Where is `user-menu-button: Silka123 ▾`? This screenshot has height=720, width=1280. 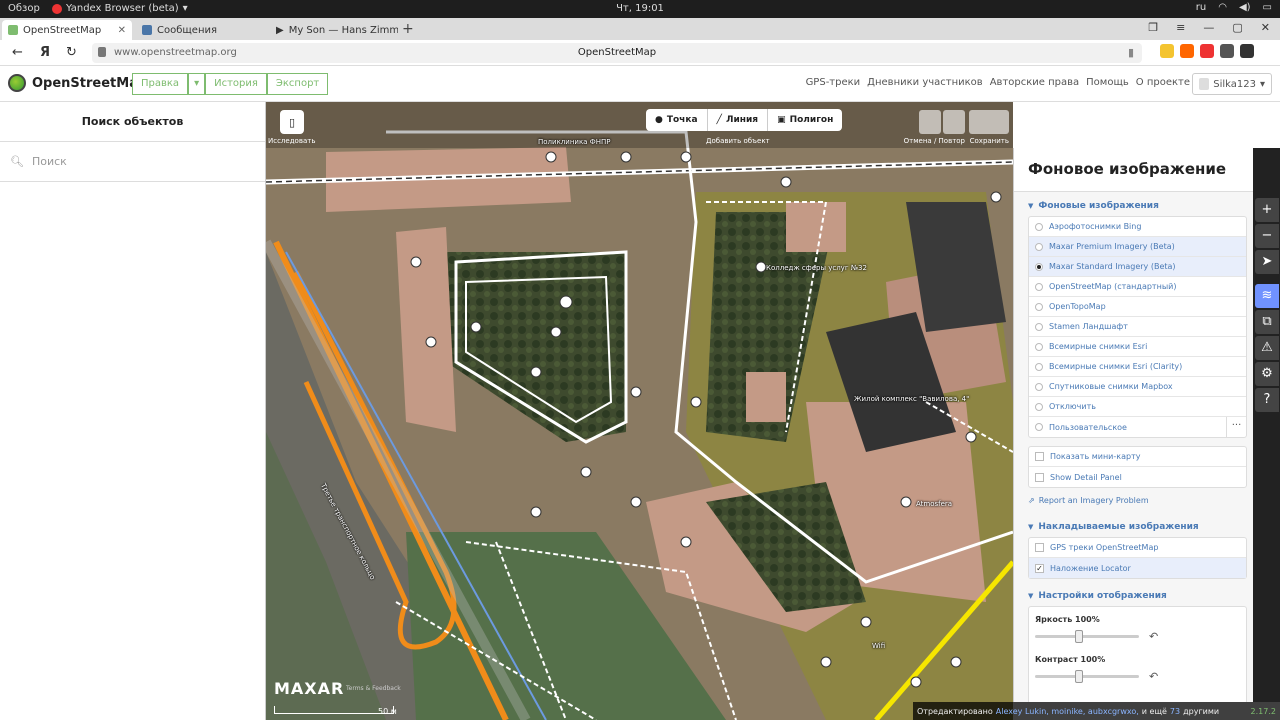 user-menu-button: Silka123 ▾ is located at coordinates (1232, 84).